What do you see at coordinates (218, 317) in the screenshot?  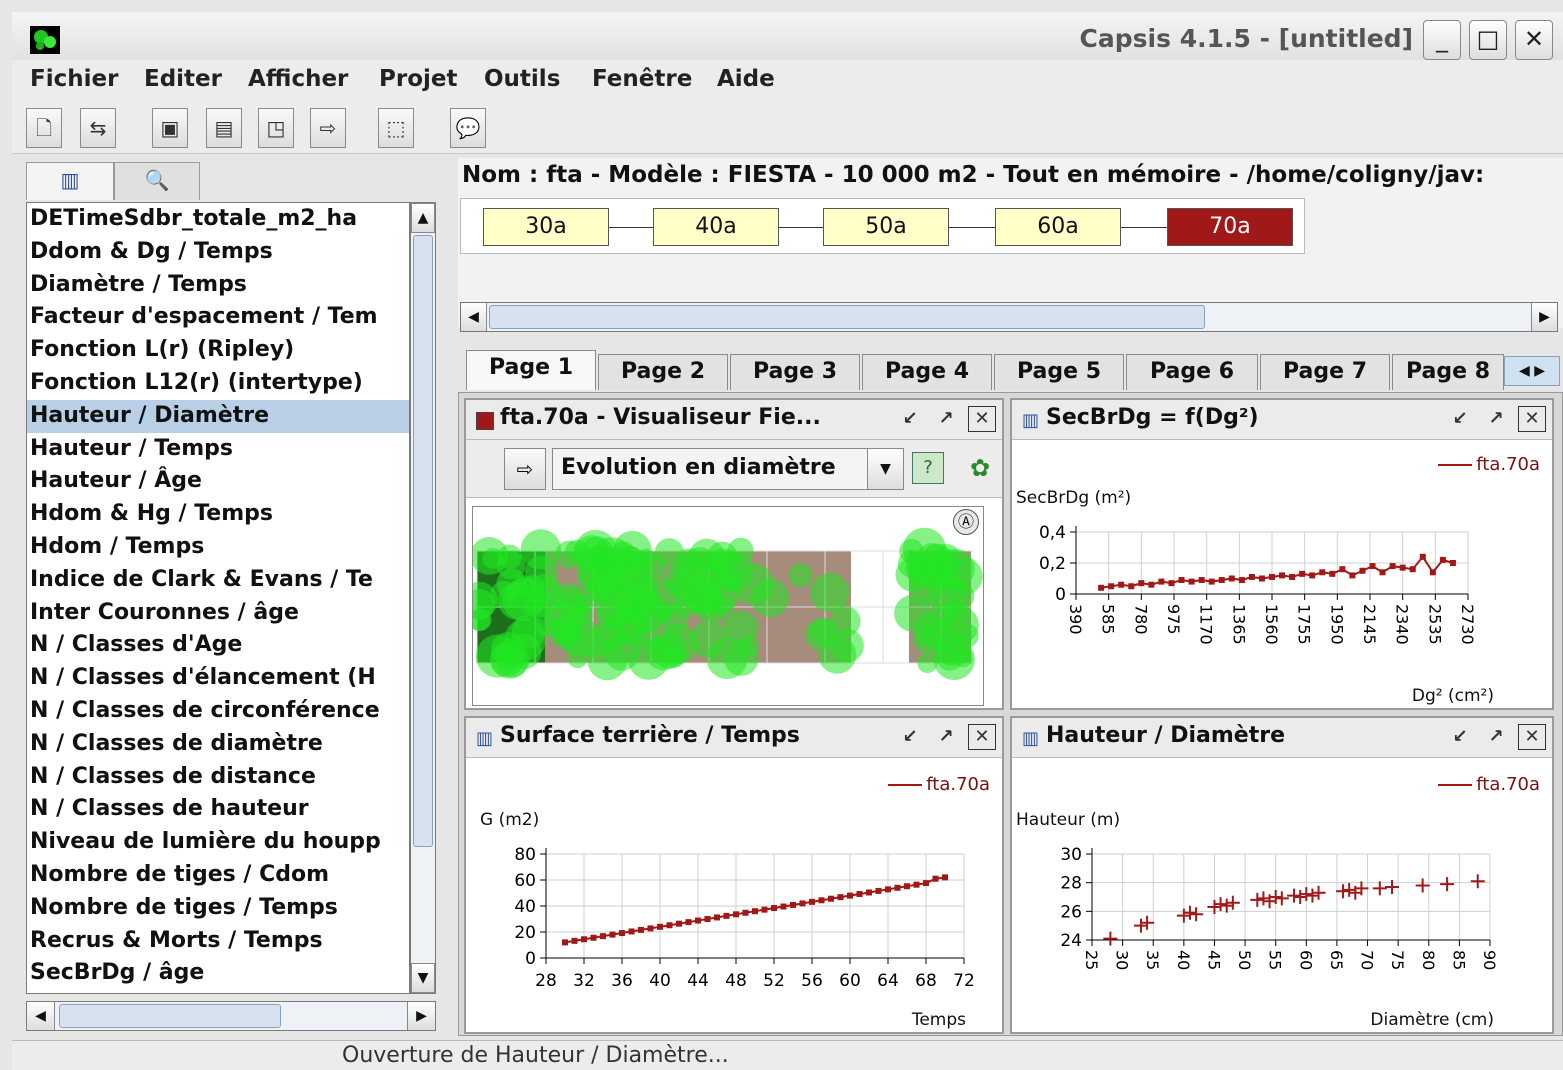 I see `list-item: Facteur d'espacement / Tem` at bounding box center [218, 317].